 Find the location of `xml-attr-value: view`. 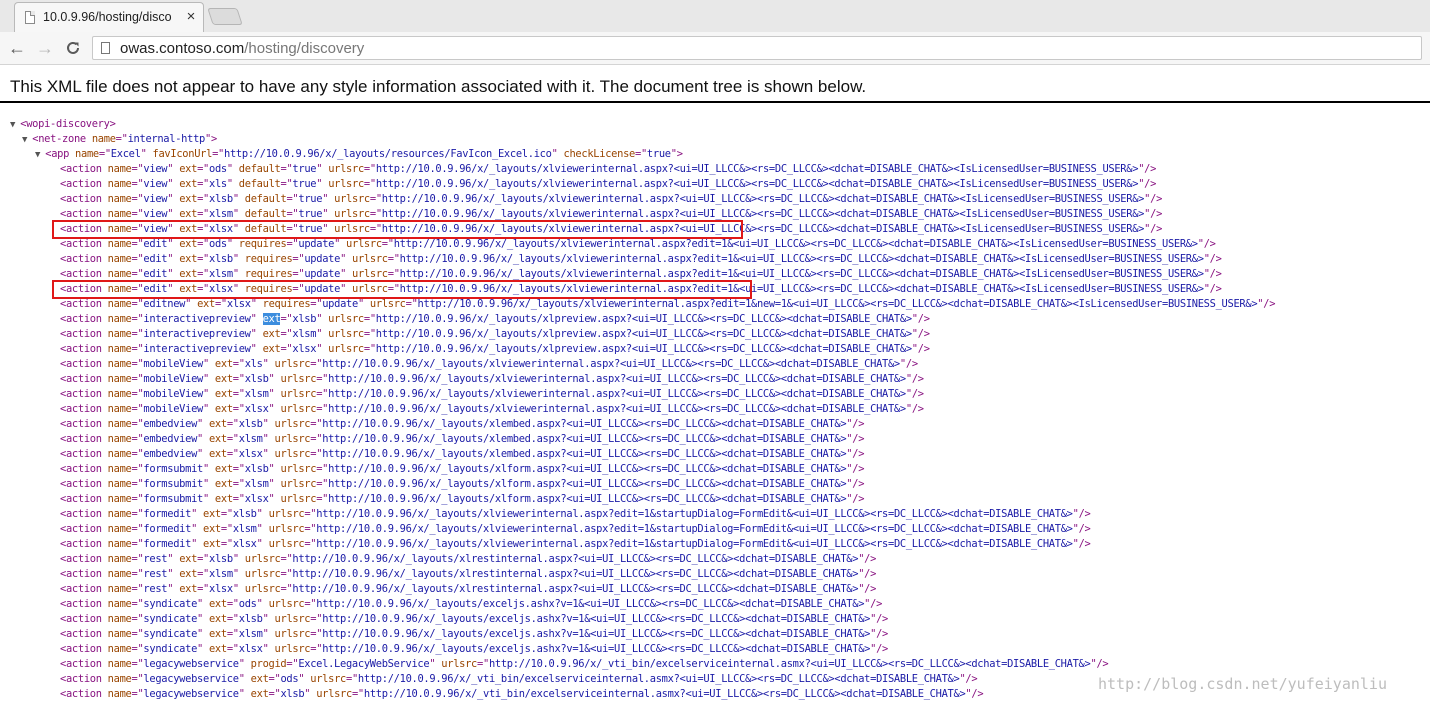

xml-attr-value: view is located at coordinates (155, 214).